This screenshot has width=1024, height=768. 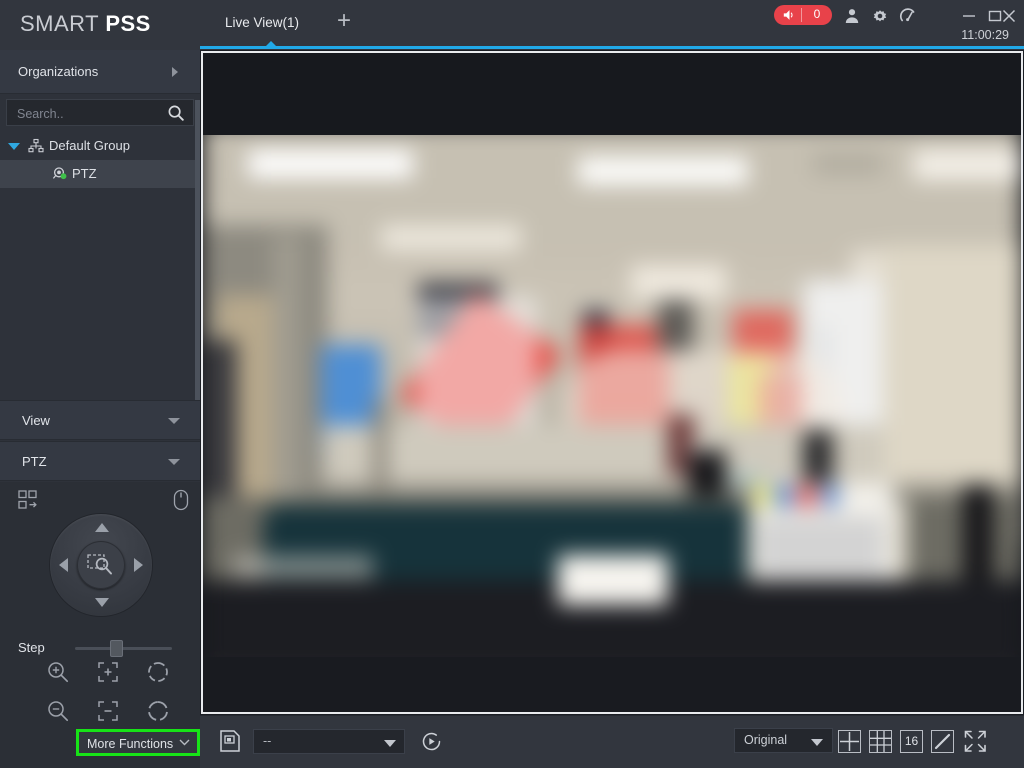 I want to click on search-area, so click(x=100, y=113).